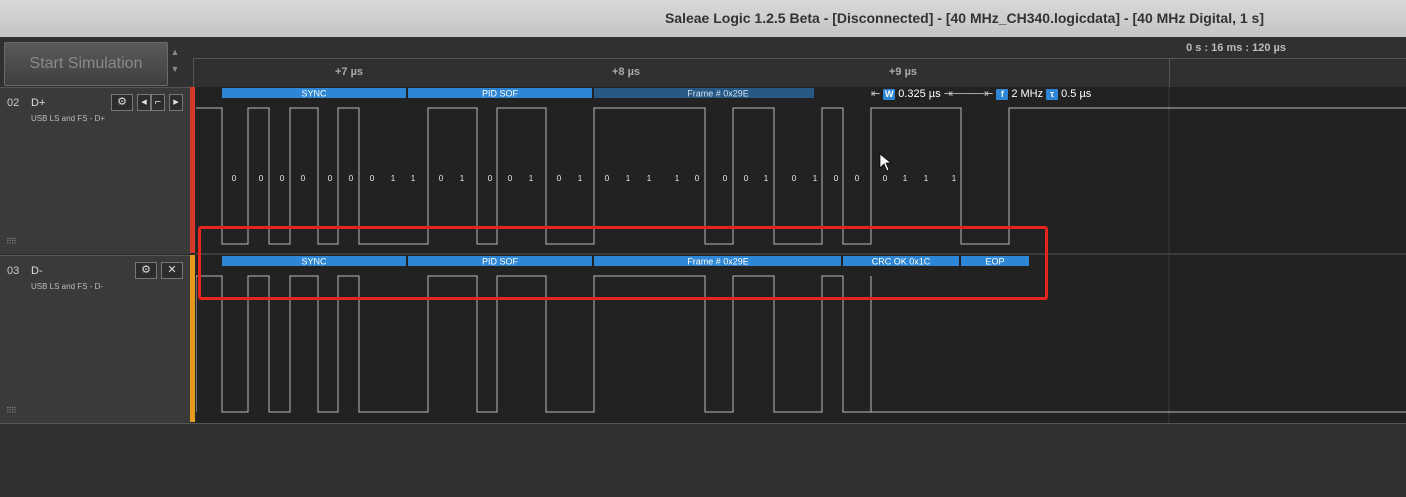 The image size is (1406, 497). I want to click on chevron-up-icon: ▲, so click(175, 52).